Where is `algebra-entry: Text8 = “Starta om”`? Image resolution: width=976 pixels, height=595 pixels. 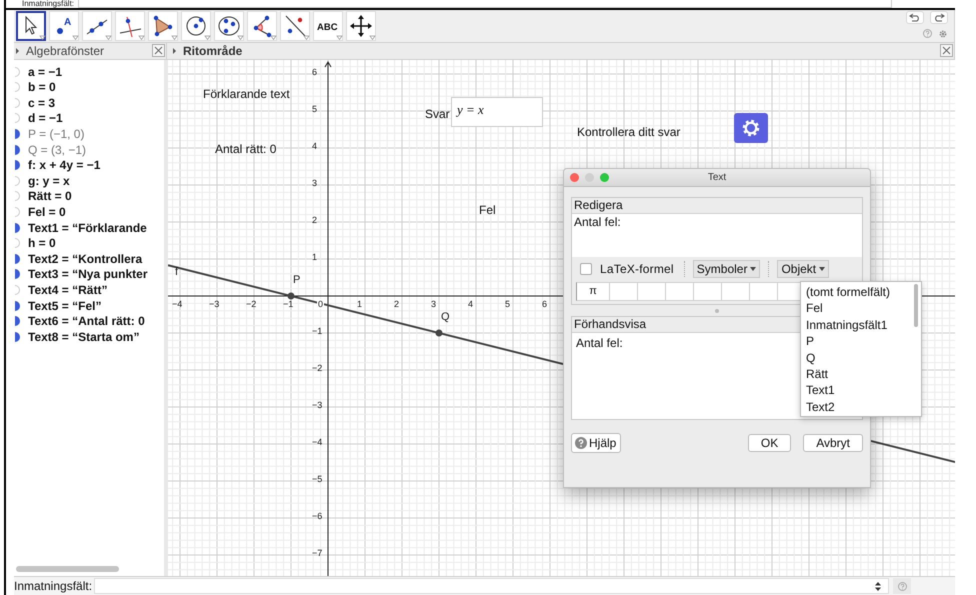
algebra-entry: Text8 = “Starta om” is located at coordinates (84, 337).